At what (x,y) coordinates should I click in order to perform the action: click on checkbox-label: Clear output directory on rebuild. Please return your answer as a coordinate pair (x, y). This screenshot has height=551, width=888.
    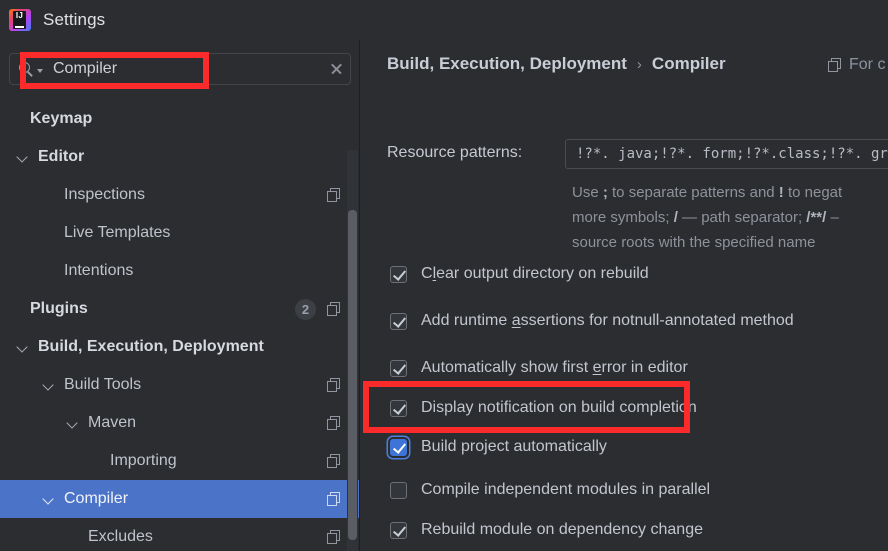
    Looking at the image, I should click on (535, 273).